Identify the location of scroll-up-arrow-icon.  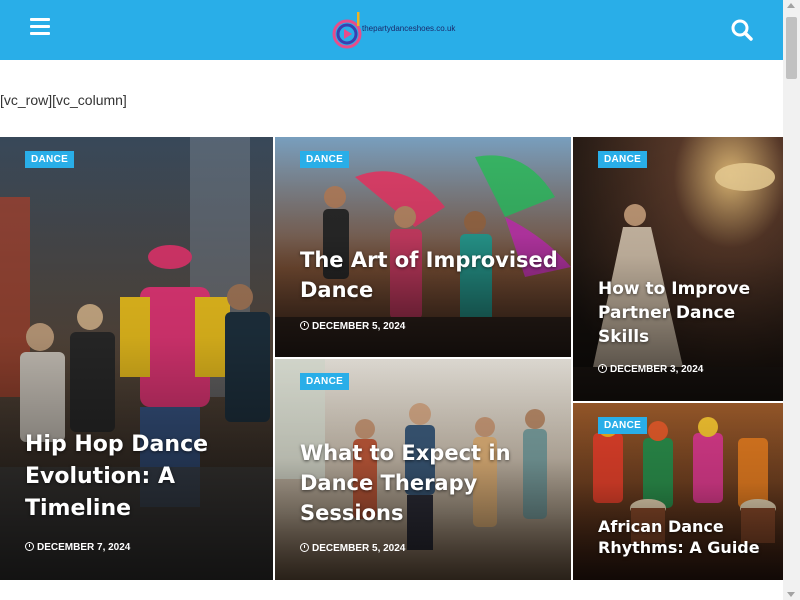
(791, 5).